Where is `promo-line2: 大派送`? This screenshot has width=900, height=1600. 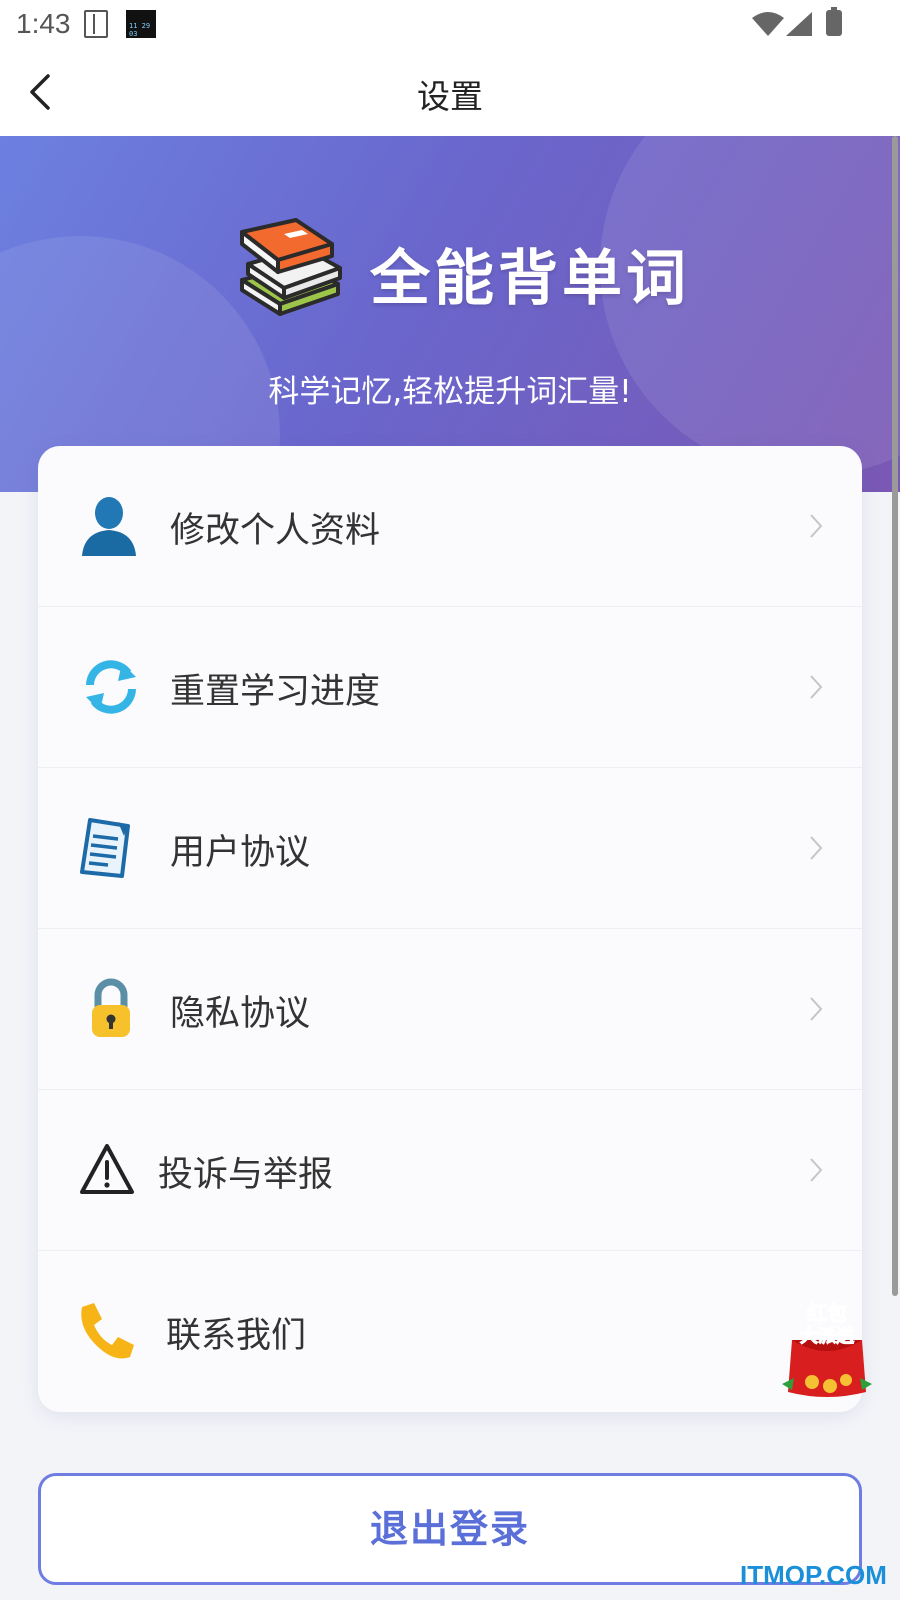
promo-line2: 大派送 is located at coordinates (827, 1336).